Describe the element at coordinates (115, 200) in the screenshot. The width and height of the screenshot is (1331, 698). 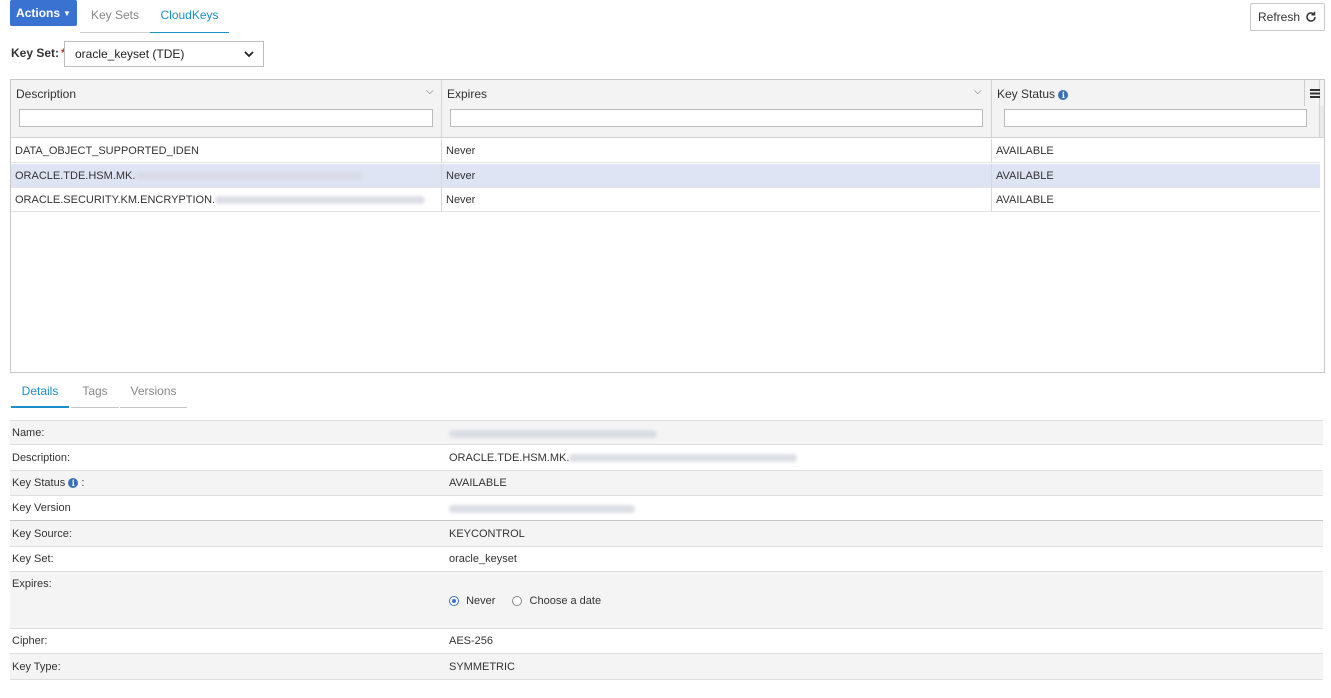
I see `row-description: ORACLE.SECURITY.KM.ENCRYPTION.` at that location.